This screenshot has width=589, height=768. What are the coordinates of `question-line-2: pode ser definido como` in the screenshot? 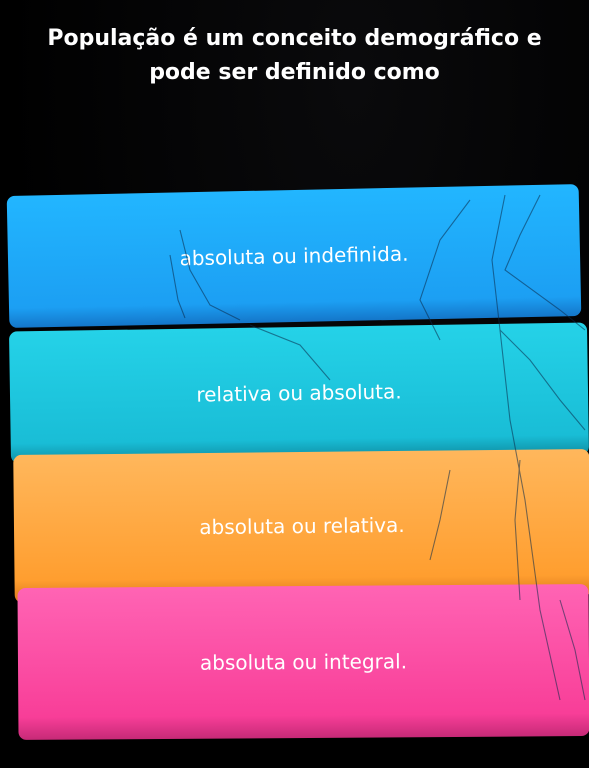 It's located at (294, 72).